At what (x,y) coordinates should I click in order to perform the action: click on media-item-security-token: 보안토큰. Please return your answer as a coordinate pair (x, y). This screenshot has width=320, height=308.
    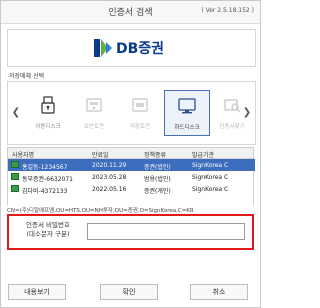
    Looking at the image, I should click on (94, 112).